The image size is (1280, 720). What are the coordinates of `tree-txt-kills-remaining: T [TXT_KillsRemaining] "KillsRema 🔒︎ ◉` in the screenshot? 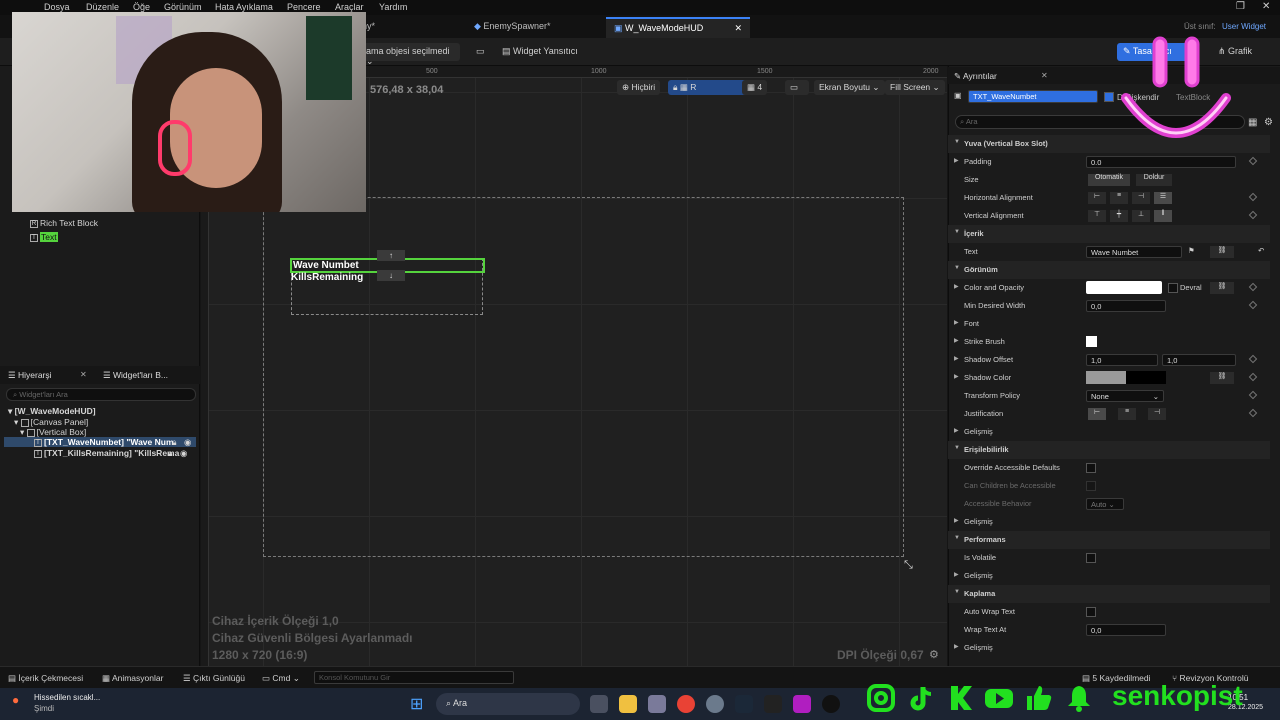 It's located at (115, 453).